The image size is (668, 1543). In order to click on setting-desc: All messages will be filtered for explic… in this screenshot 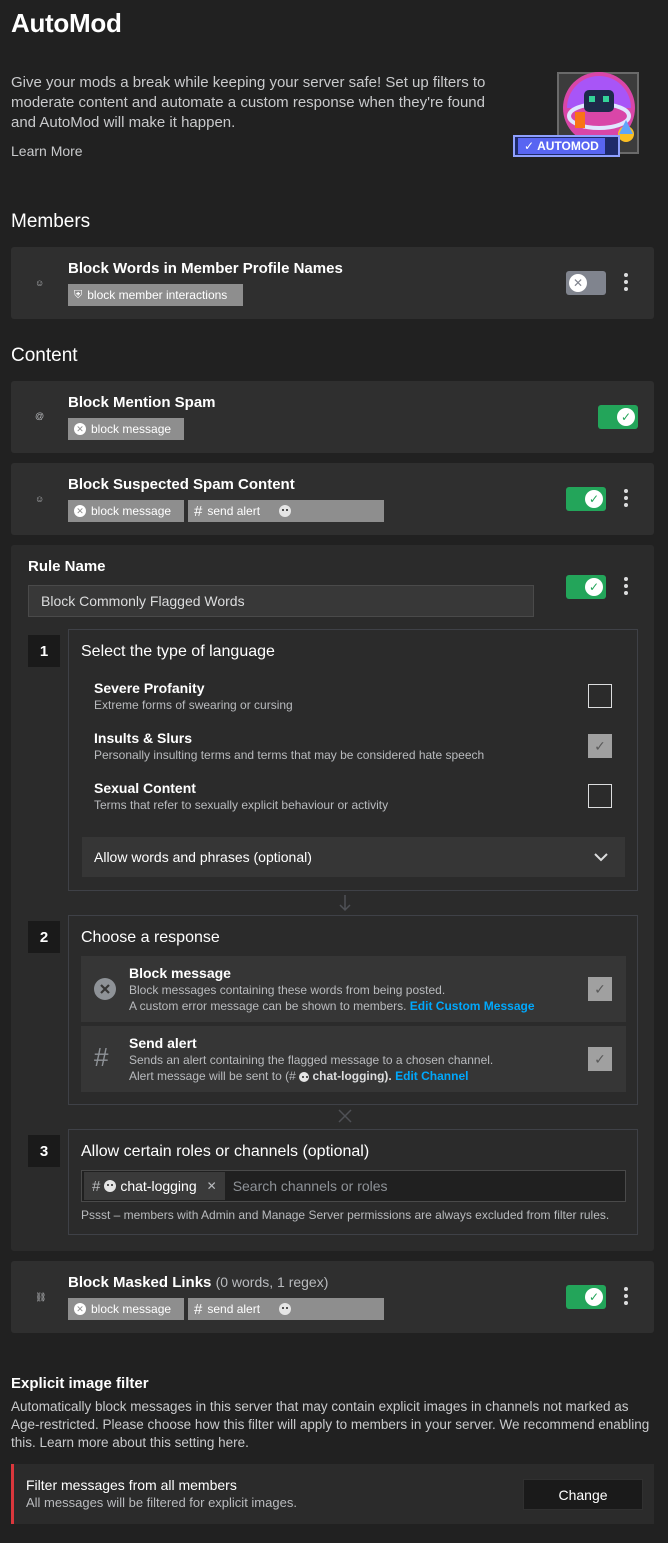, I will do `click(161, 1502)`.